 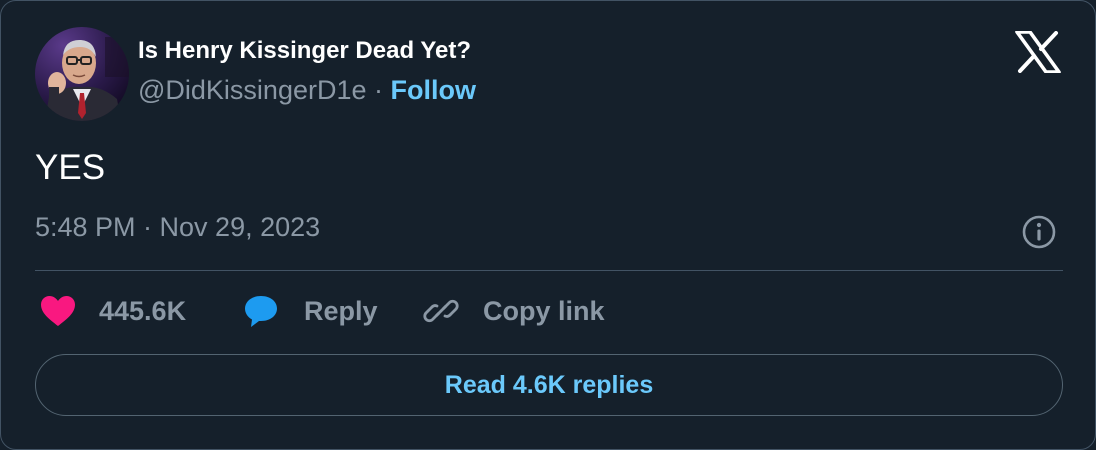 I want to click on copy-link-label: Copy link, so click(x=544, y=310).